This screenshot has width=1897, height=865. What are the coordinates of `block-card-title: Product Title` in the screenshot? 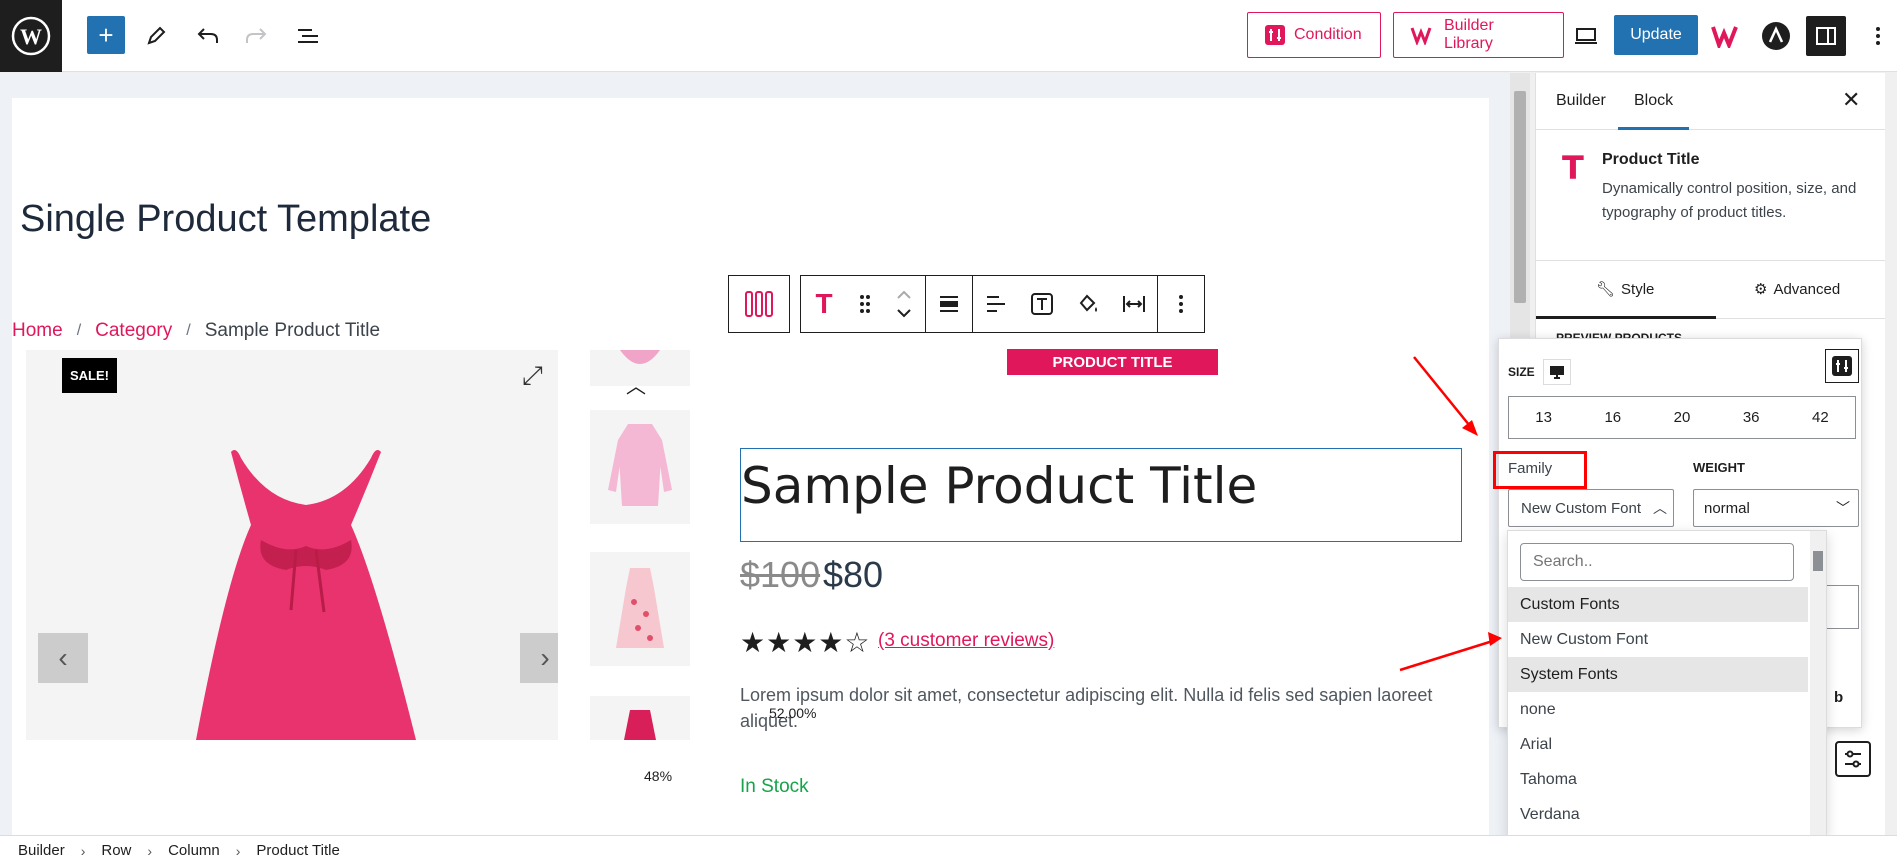 It's located at (1651, 159).